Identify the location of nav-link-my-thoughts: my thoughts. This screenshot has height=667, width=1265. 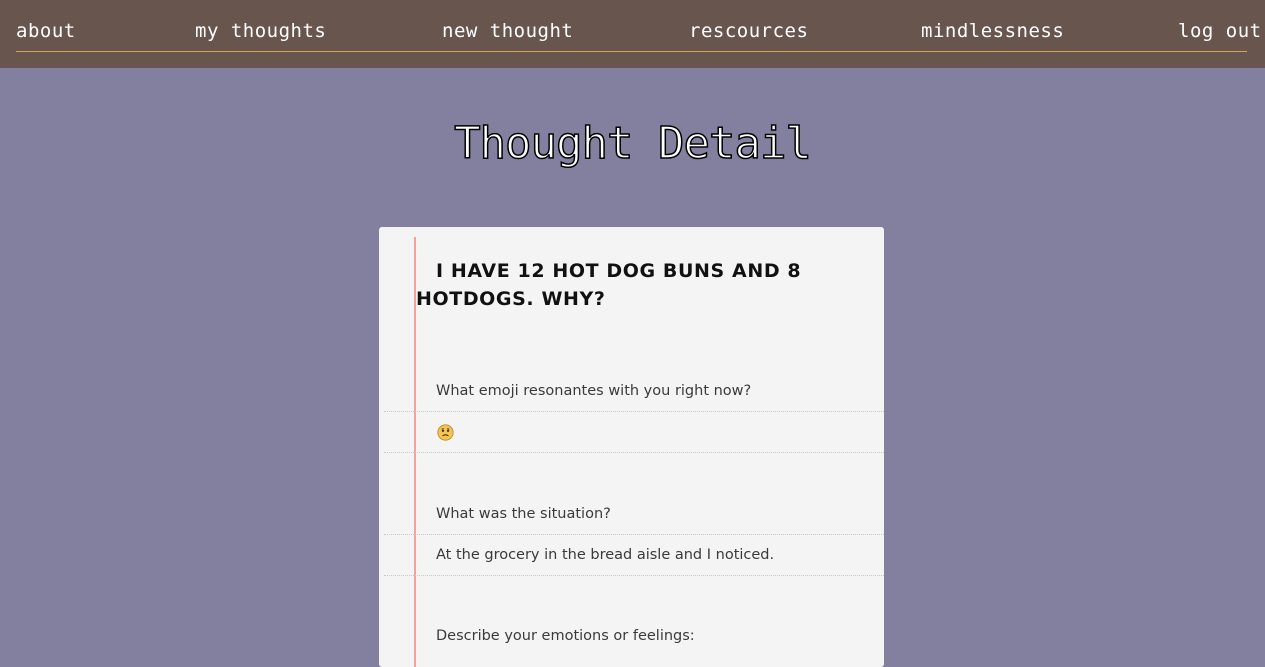
(260, 31).